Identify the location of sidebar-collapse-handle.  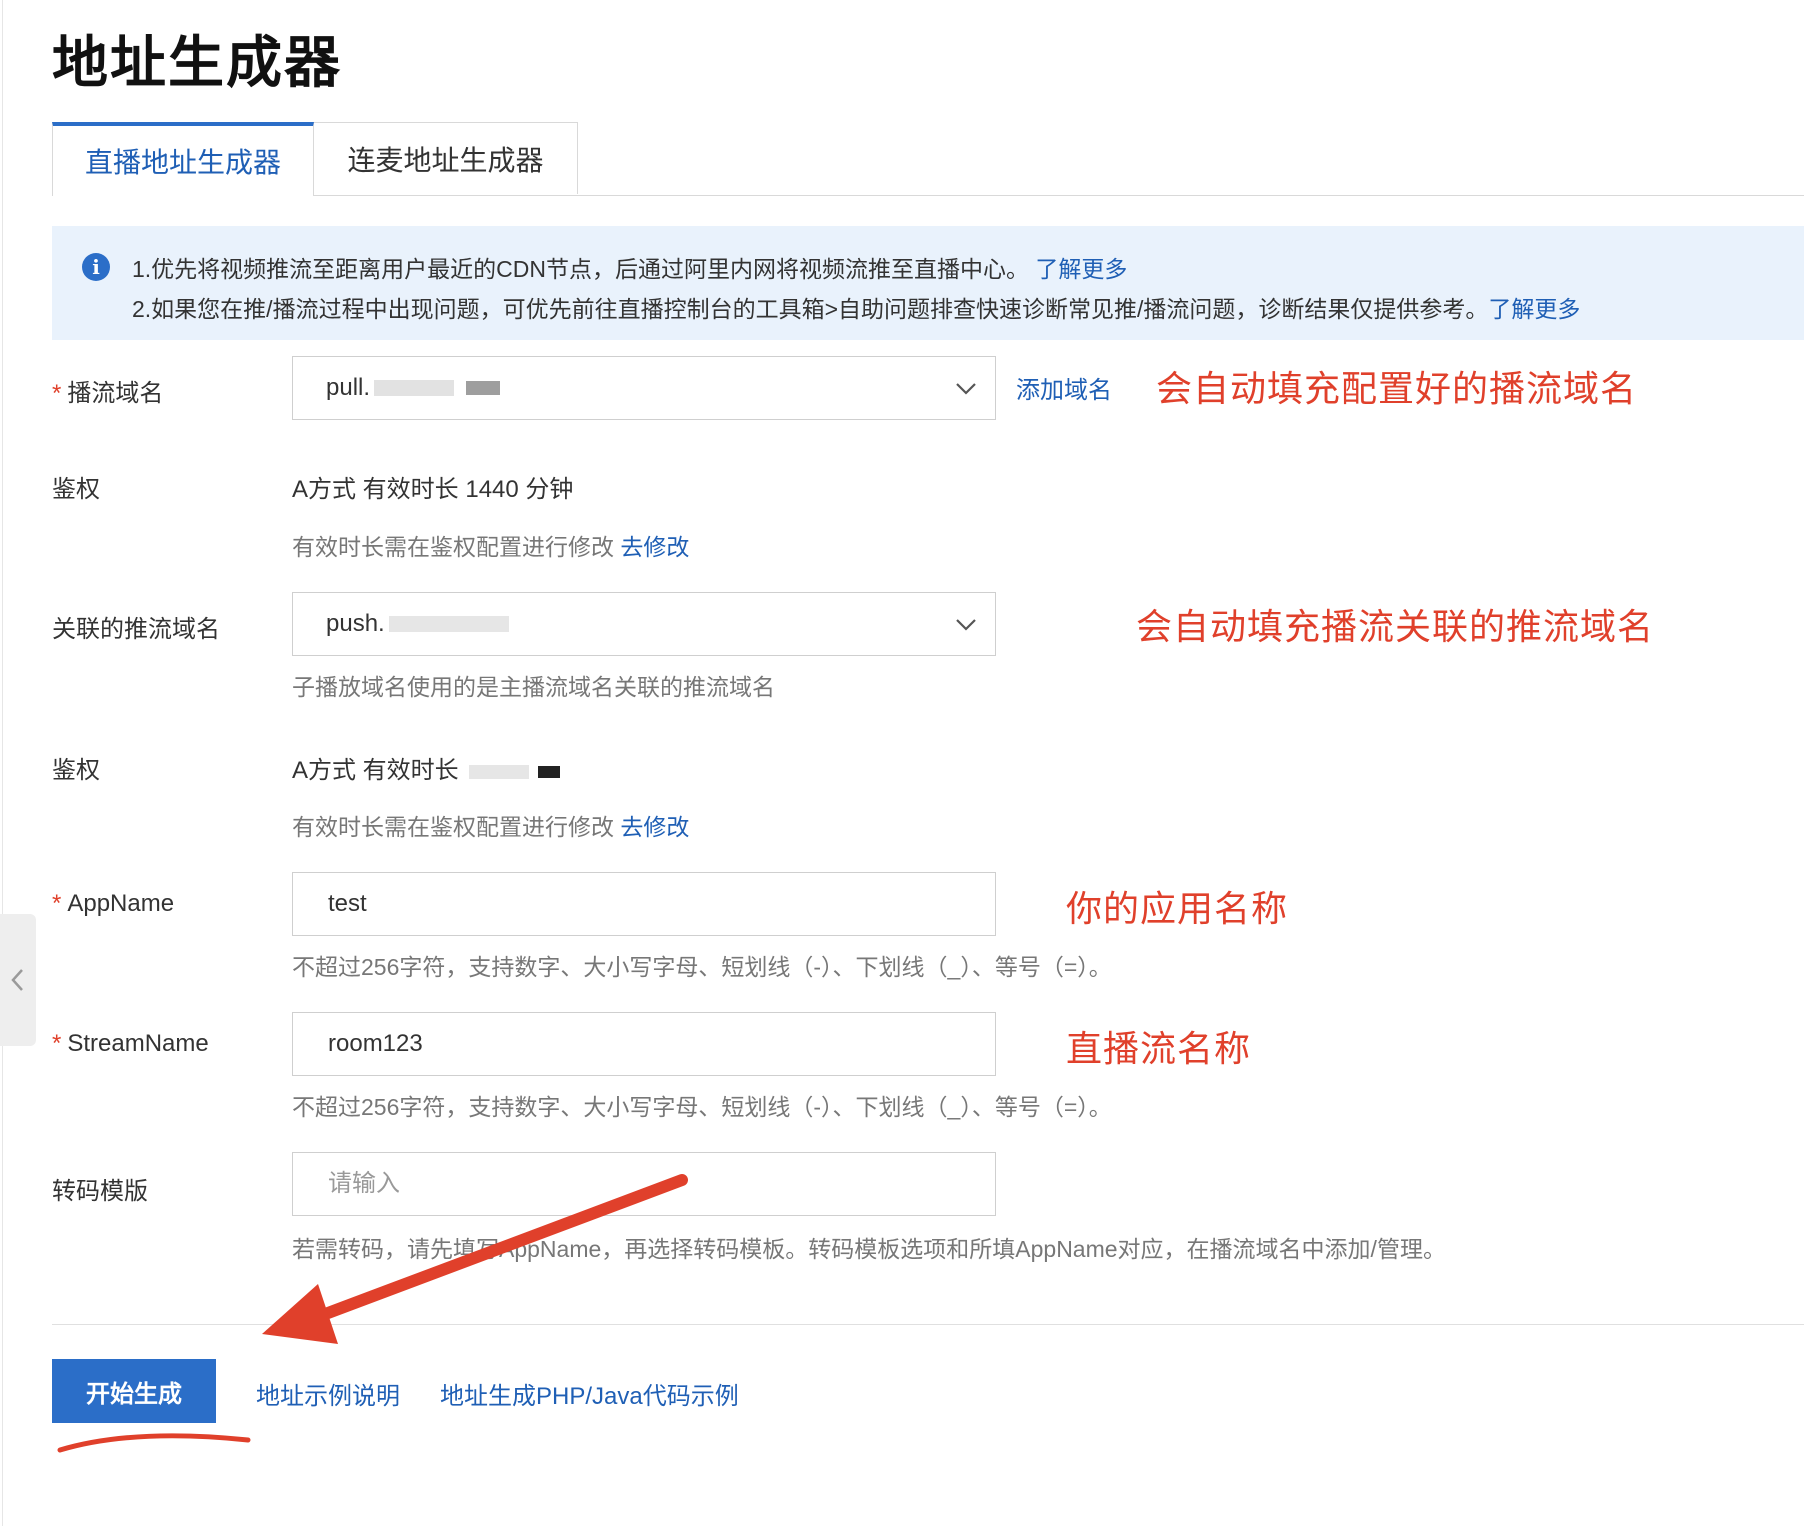
(18, 980).